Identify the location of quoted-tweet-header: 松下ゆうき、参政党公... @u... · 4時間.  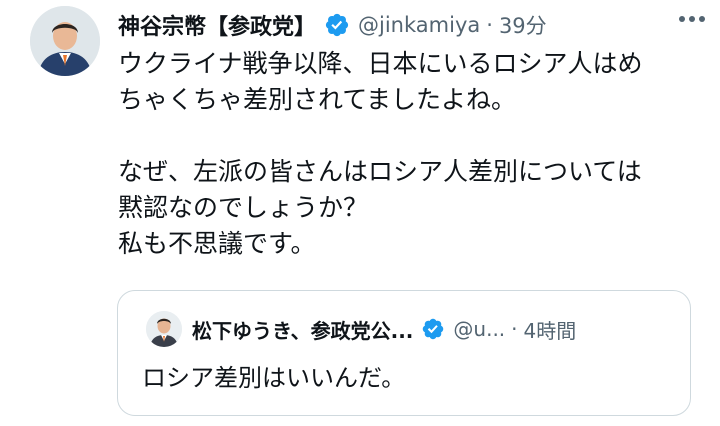
(432, 329).